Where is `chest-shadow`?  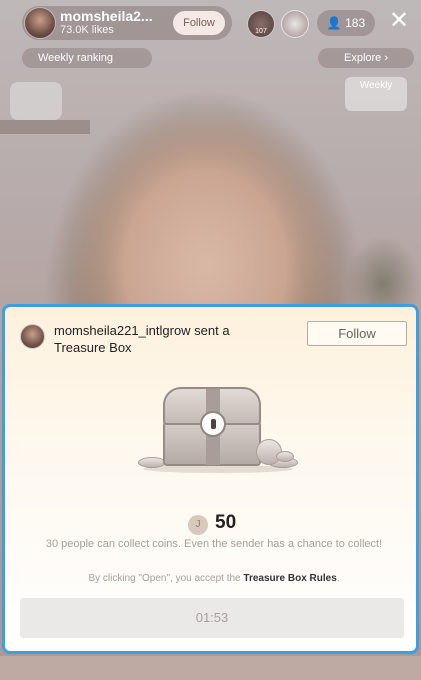 chest-shadow is located at coordinates (218, 469).